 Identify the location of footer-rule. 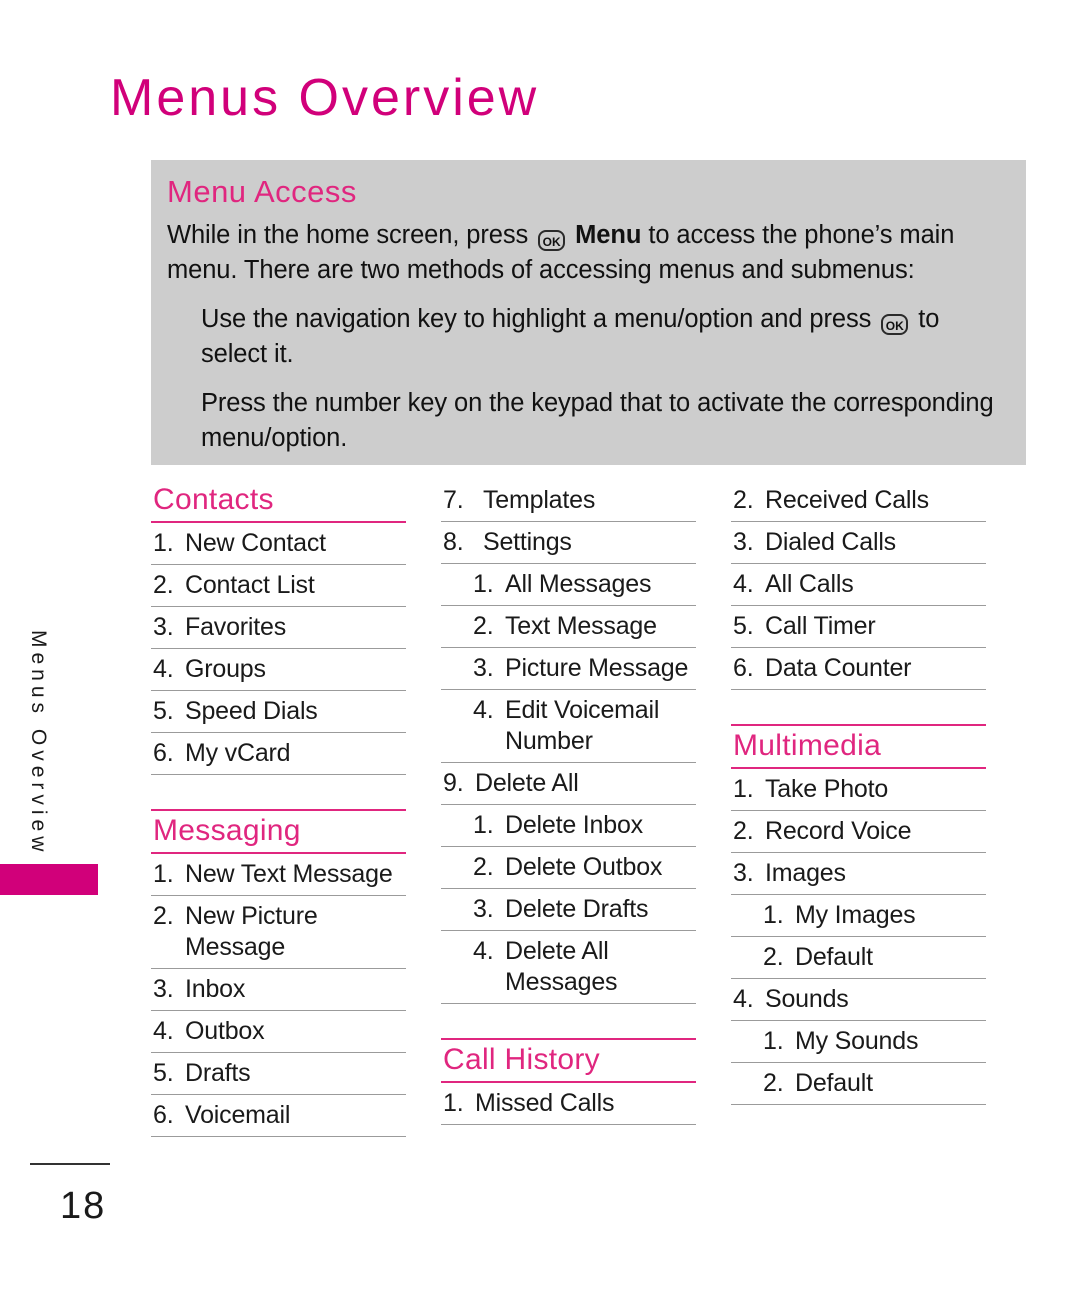
(70, 1164).